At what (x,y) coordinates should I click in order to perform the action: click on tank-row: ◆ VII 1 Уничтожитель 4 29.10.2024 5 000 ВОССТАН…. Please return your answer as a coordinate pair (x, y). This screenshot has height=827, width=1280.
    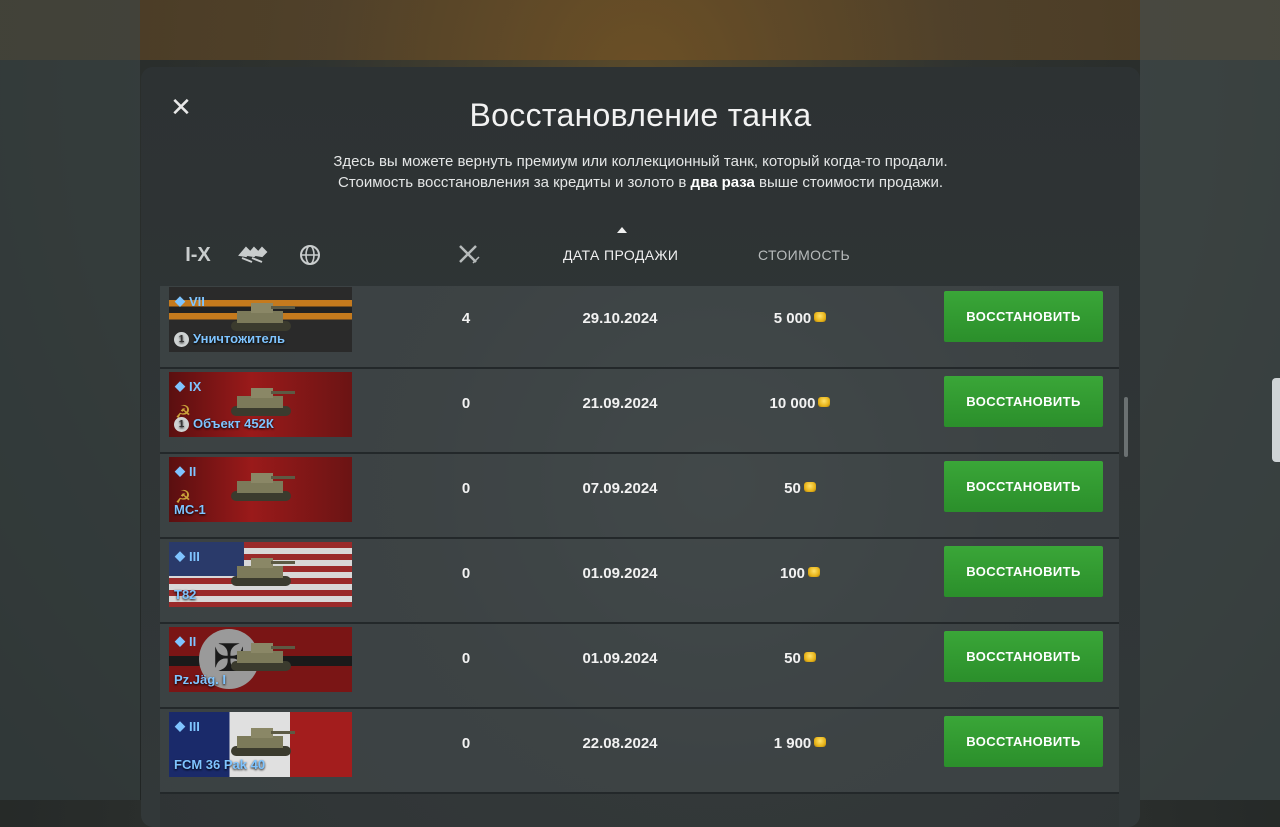
    Looking at the image, I should click on (639, 327).